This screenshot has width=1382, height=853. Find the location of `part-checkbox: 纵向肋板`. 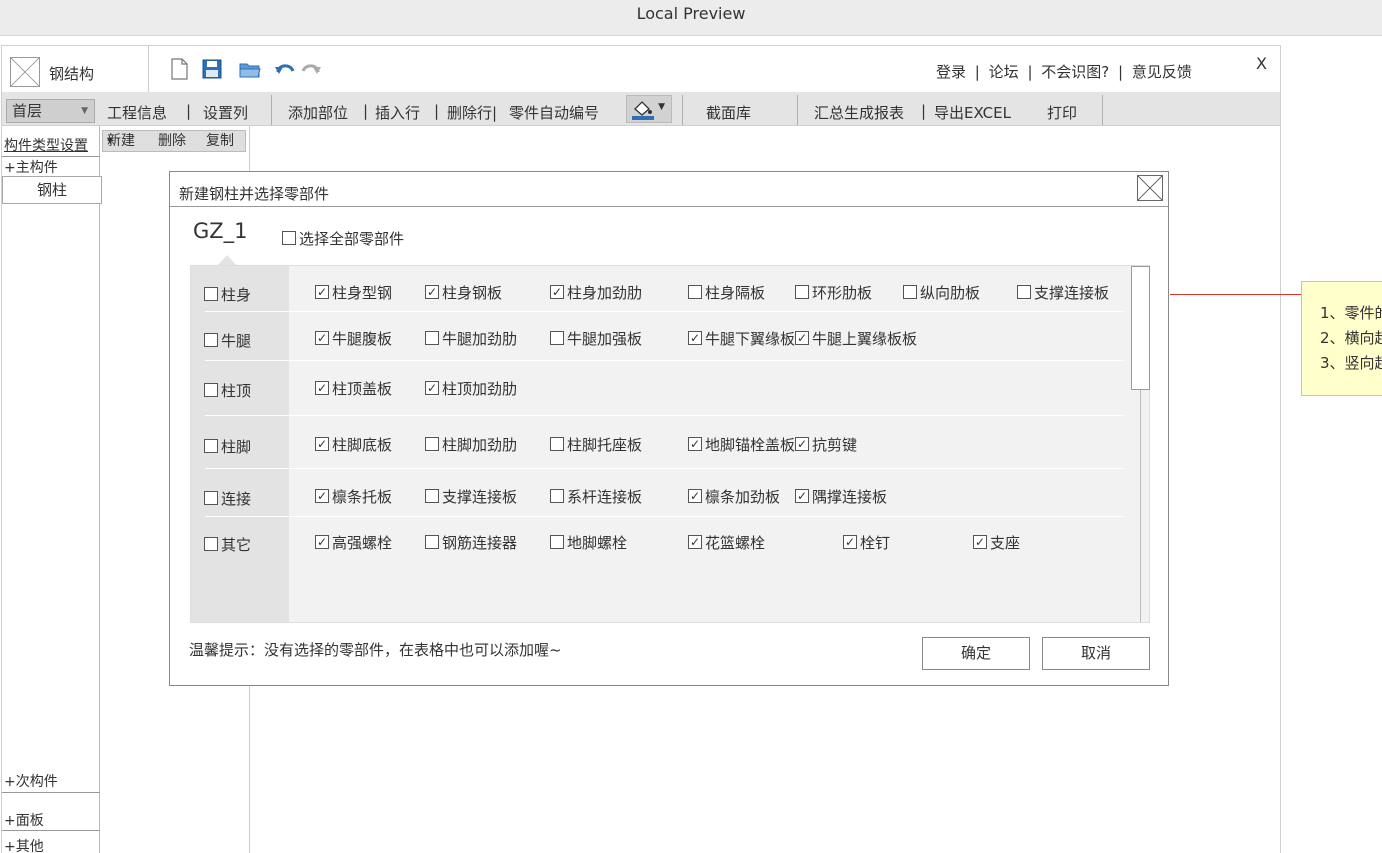

part-checkbox: 纵向肋板 is located at coordinates (941, 292).